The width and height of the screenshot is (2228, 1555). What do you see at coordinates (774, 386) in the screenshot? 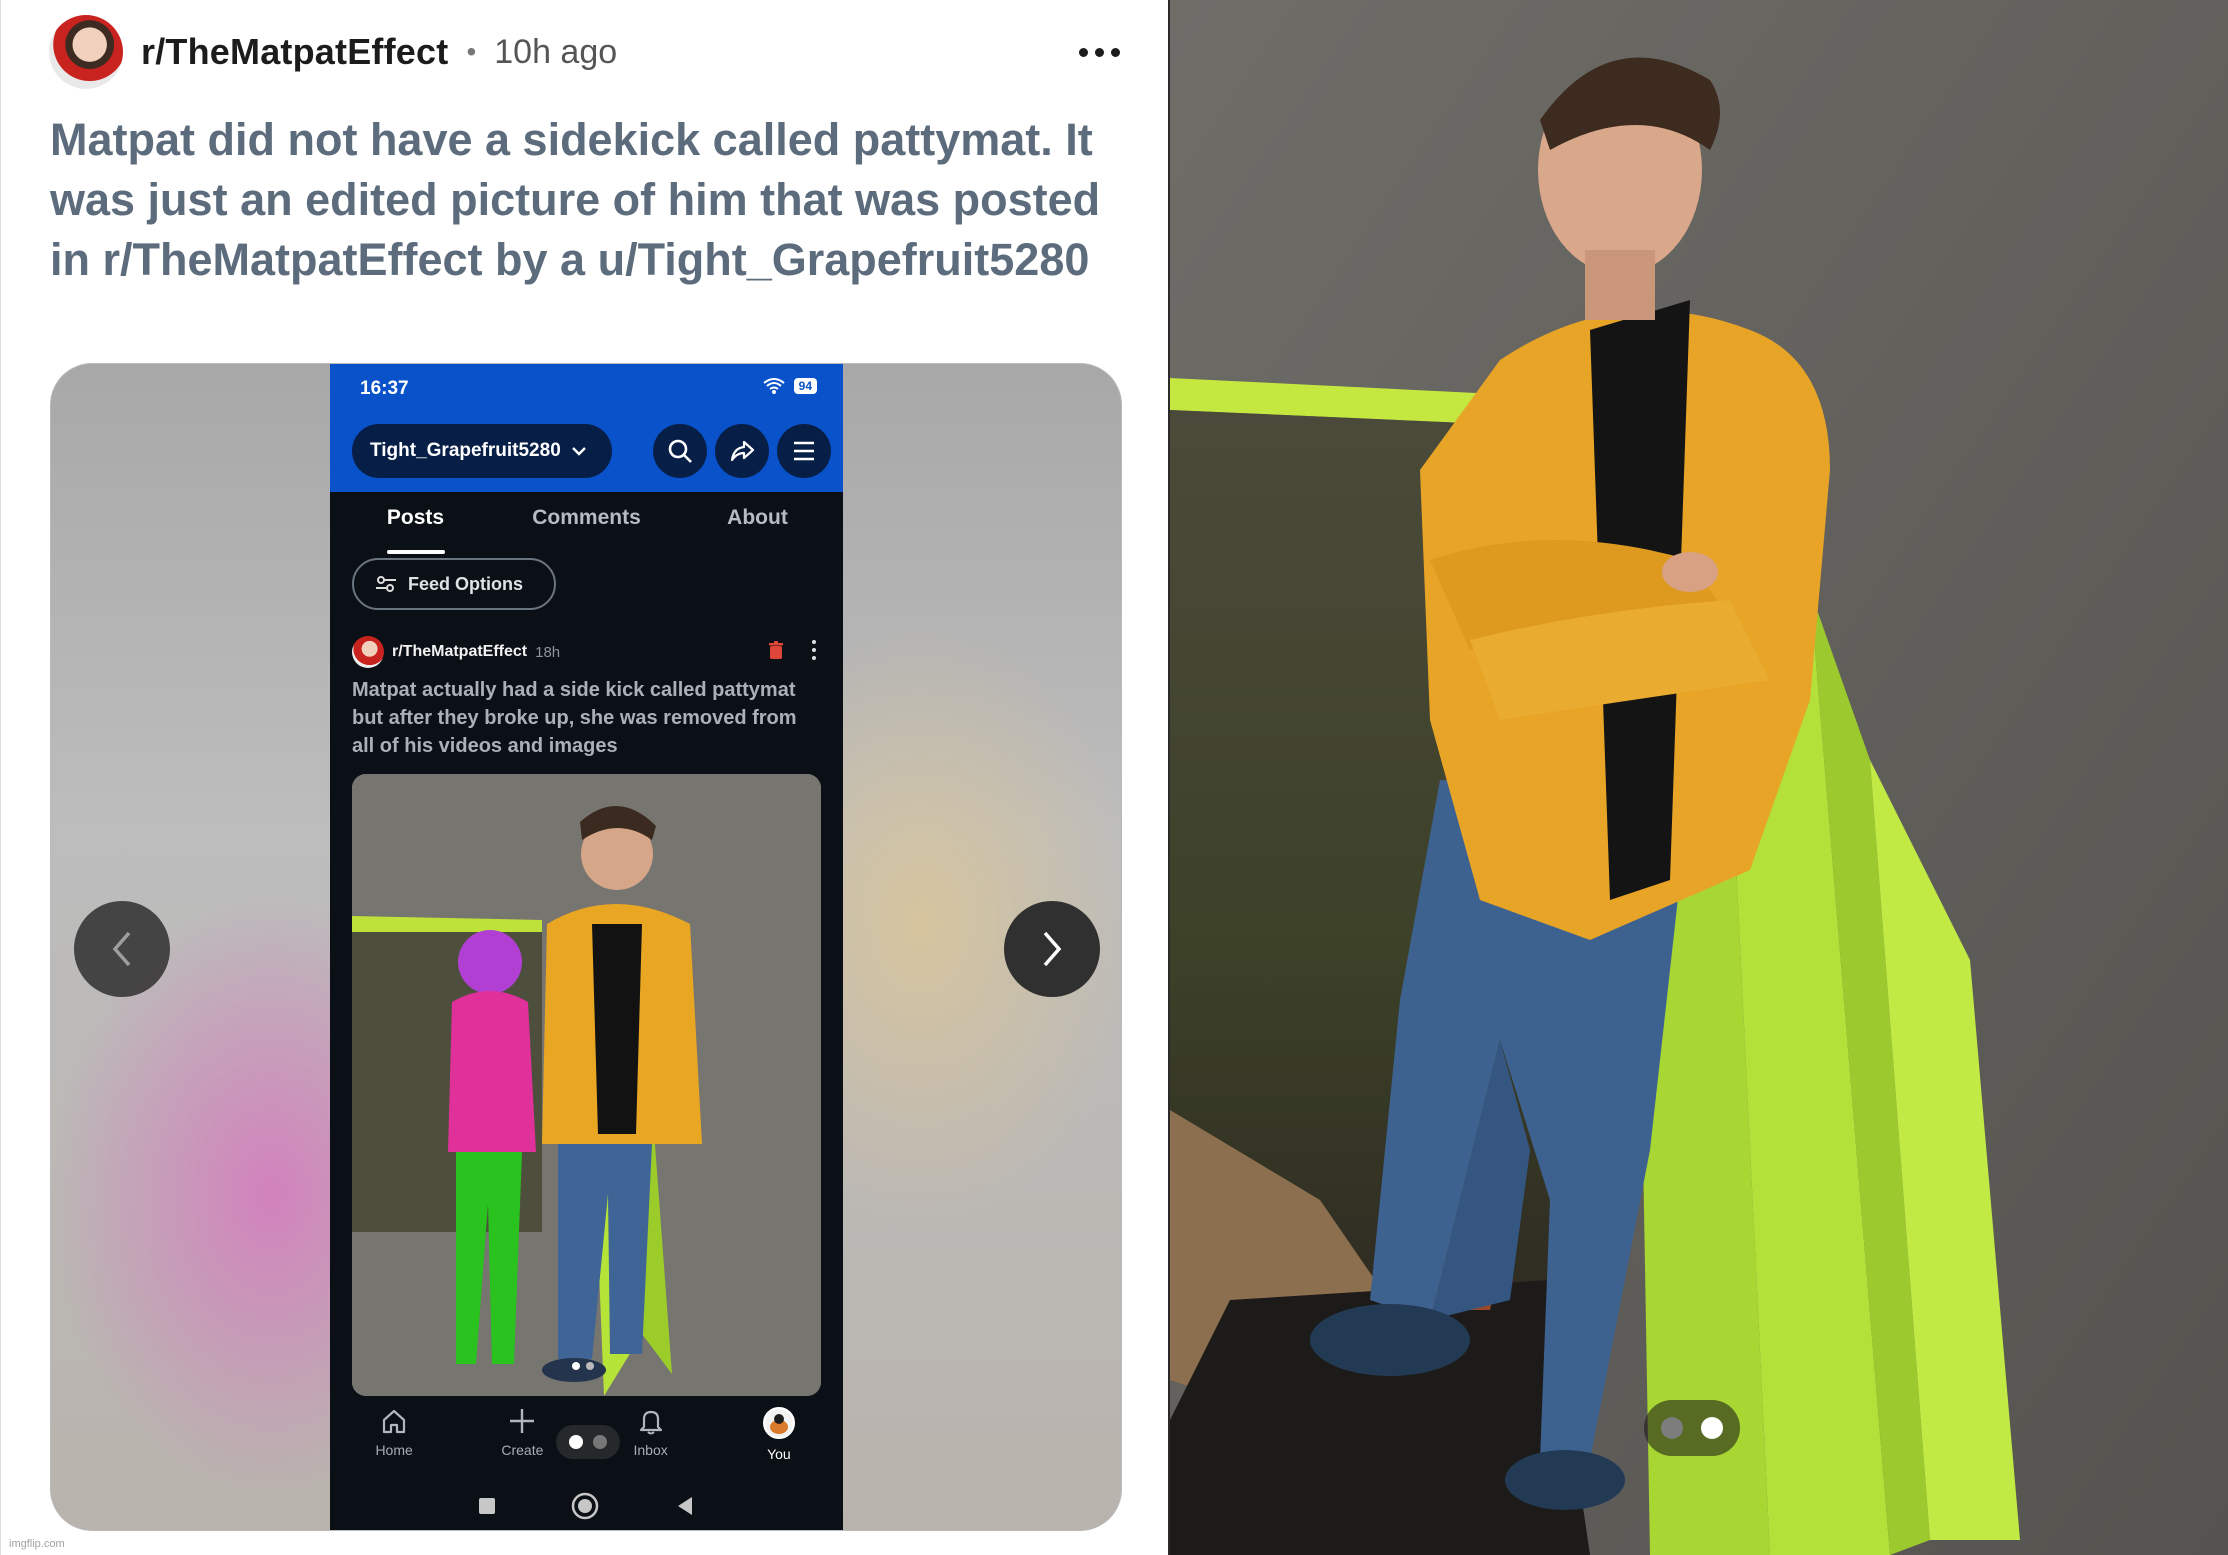
I see `wifi-icon` at bounding box center [774, 386].